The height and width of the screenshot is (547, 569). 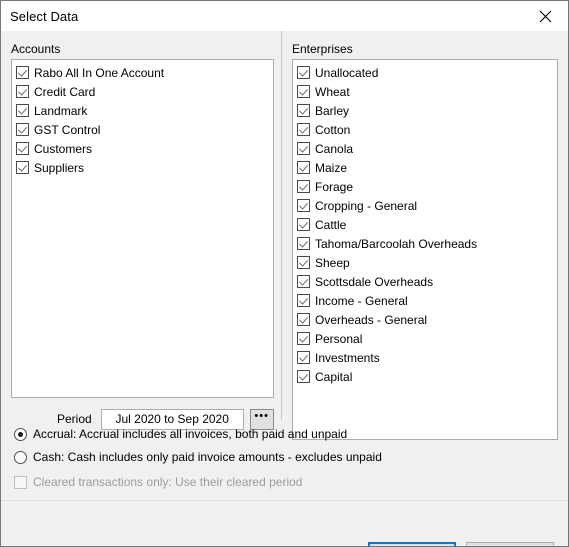 I want to click on enterprise-item-label: Forage, so click(x=334, y=186).